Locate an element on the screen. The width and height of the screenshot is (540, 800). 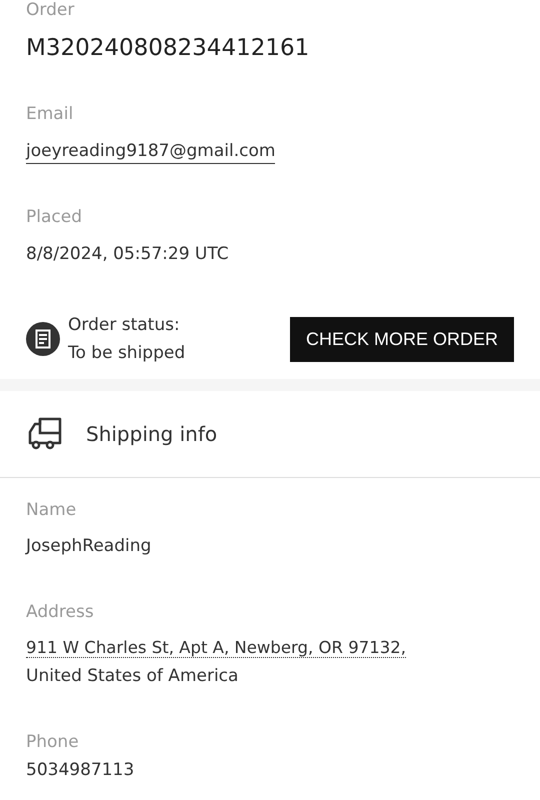
truck-icon is located at coordinates (45, 434).